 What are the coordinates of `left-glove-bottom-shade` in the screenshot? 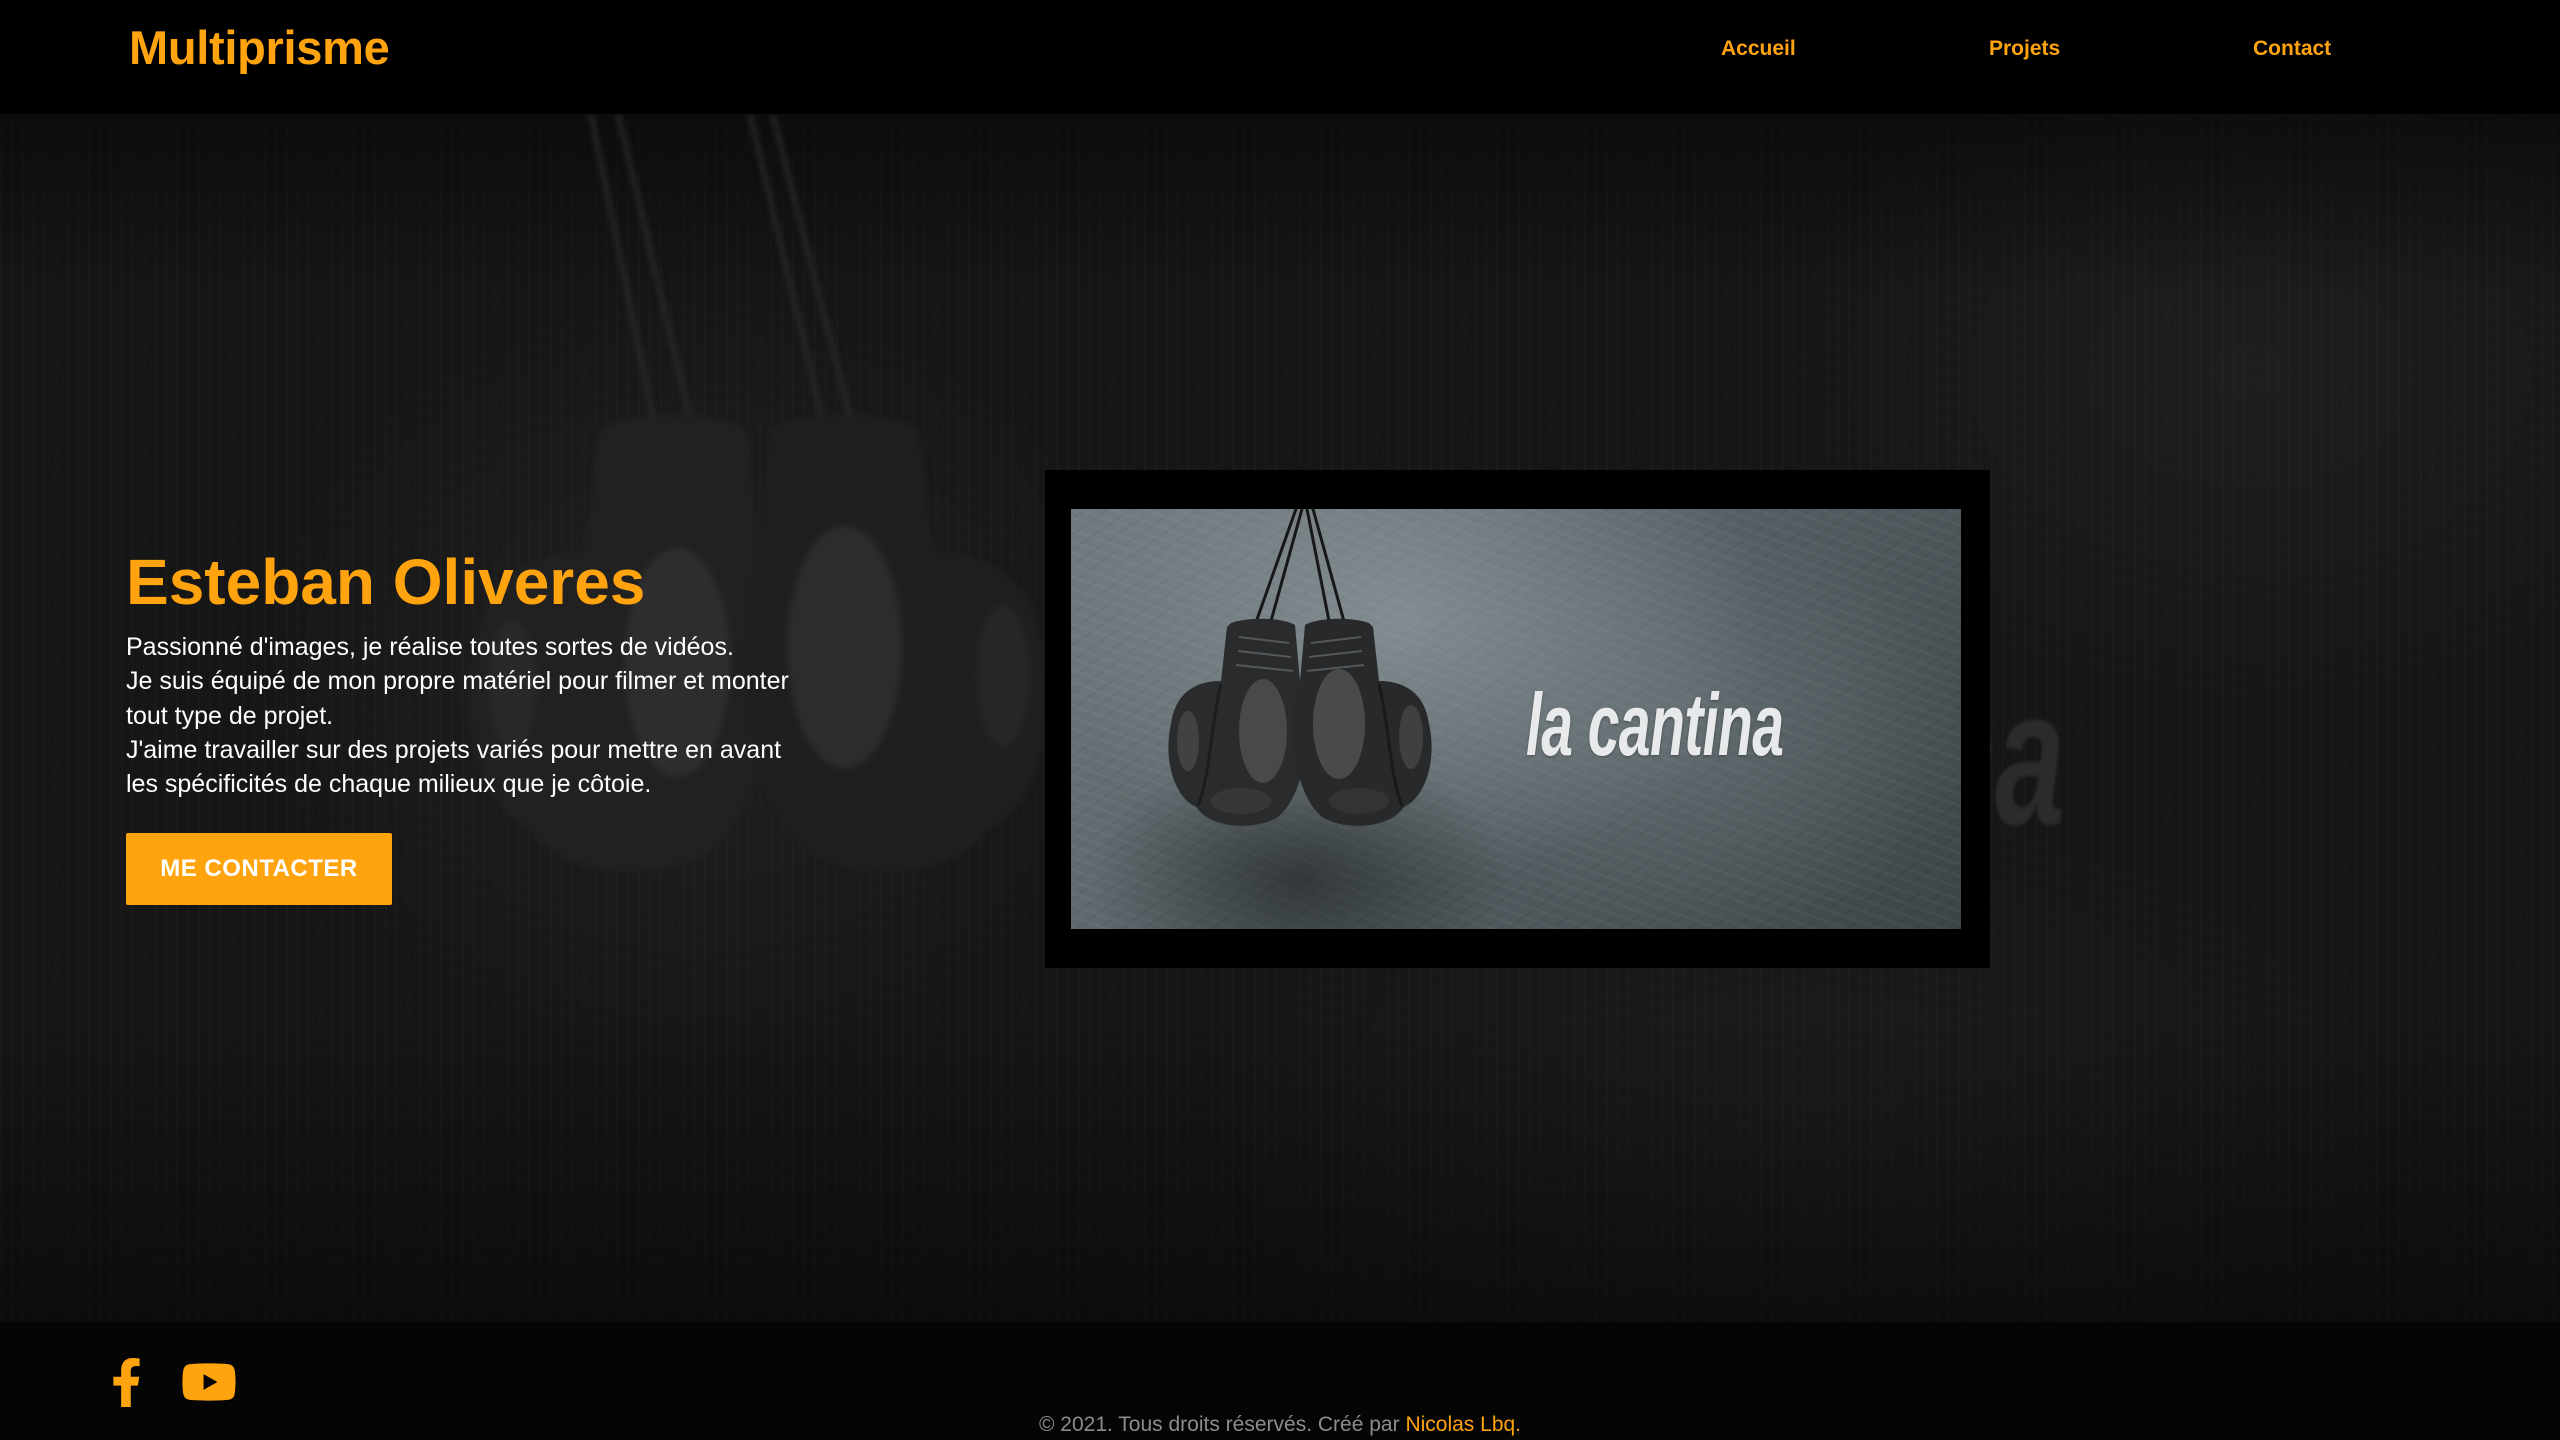 It's located at (1241, 801).